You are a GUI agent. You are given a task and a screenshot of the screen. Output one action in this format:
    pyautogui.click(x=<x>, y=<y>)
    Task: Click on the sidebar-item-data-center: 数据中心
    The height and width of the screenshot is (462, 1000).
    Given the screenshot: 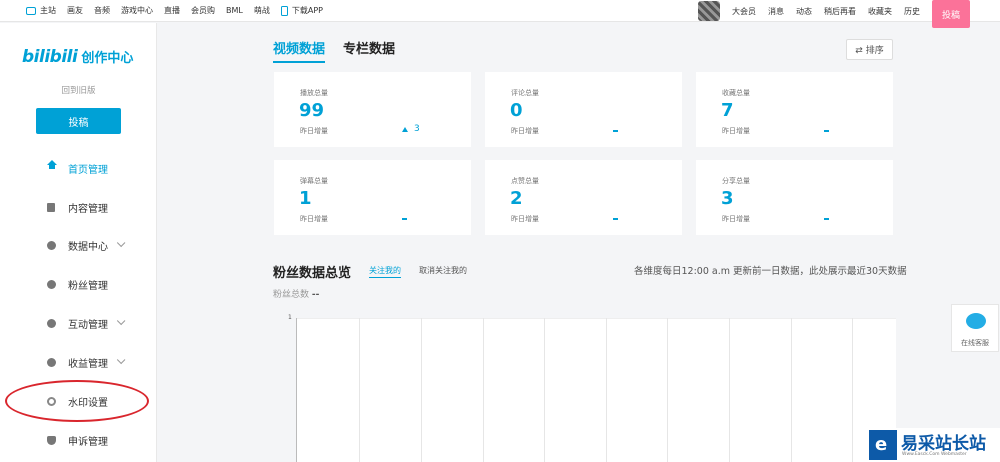 What is the action you would take?
    pyautogui.click(x=86, y=245)
    